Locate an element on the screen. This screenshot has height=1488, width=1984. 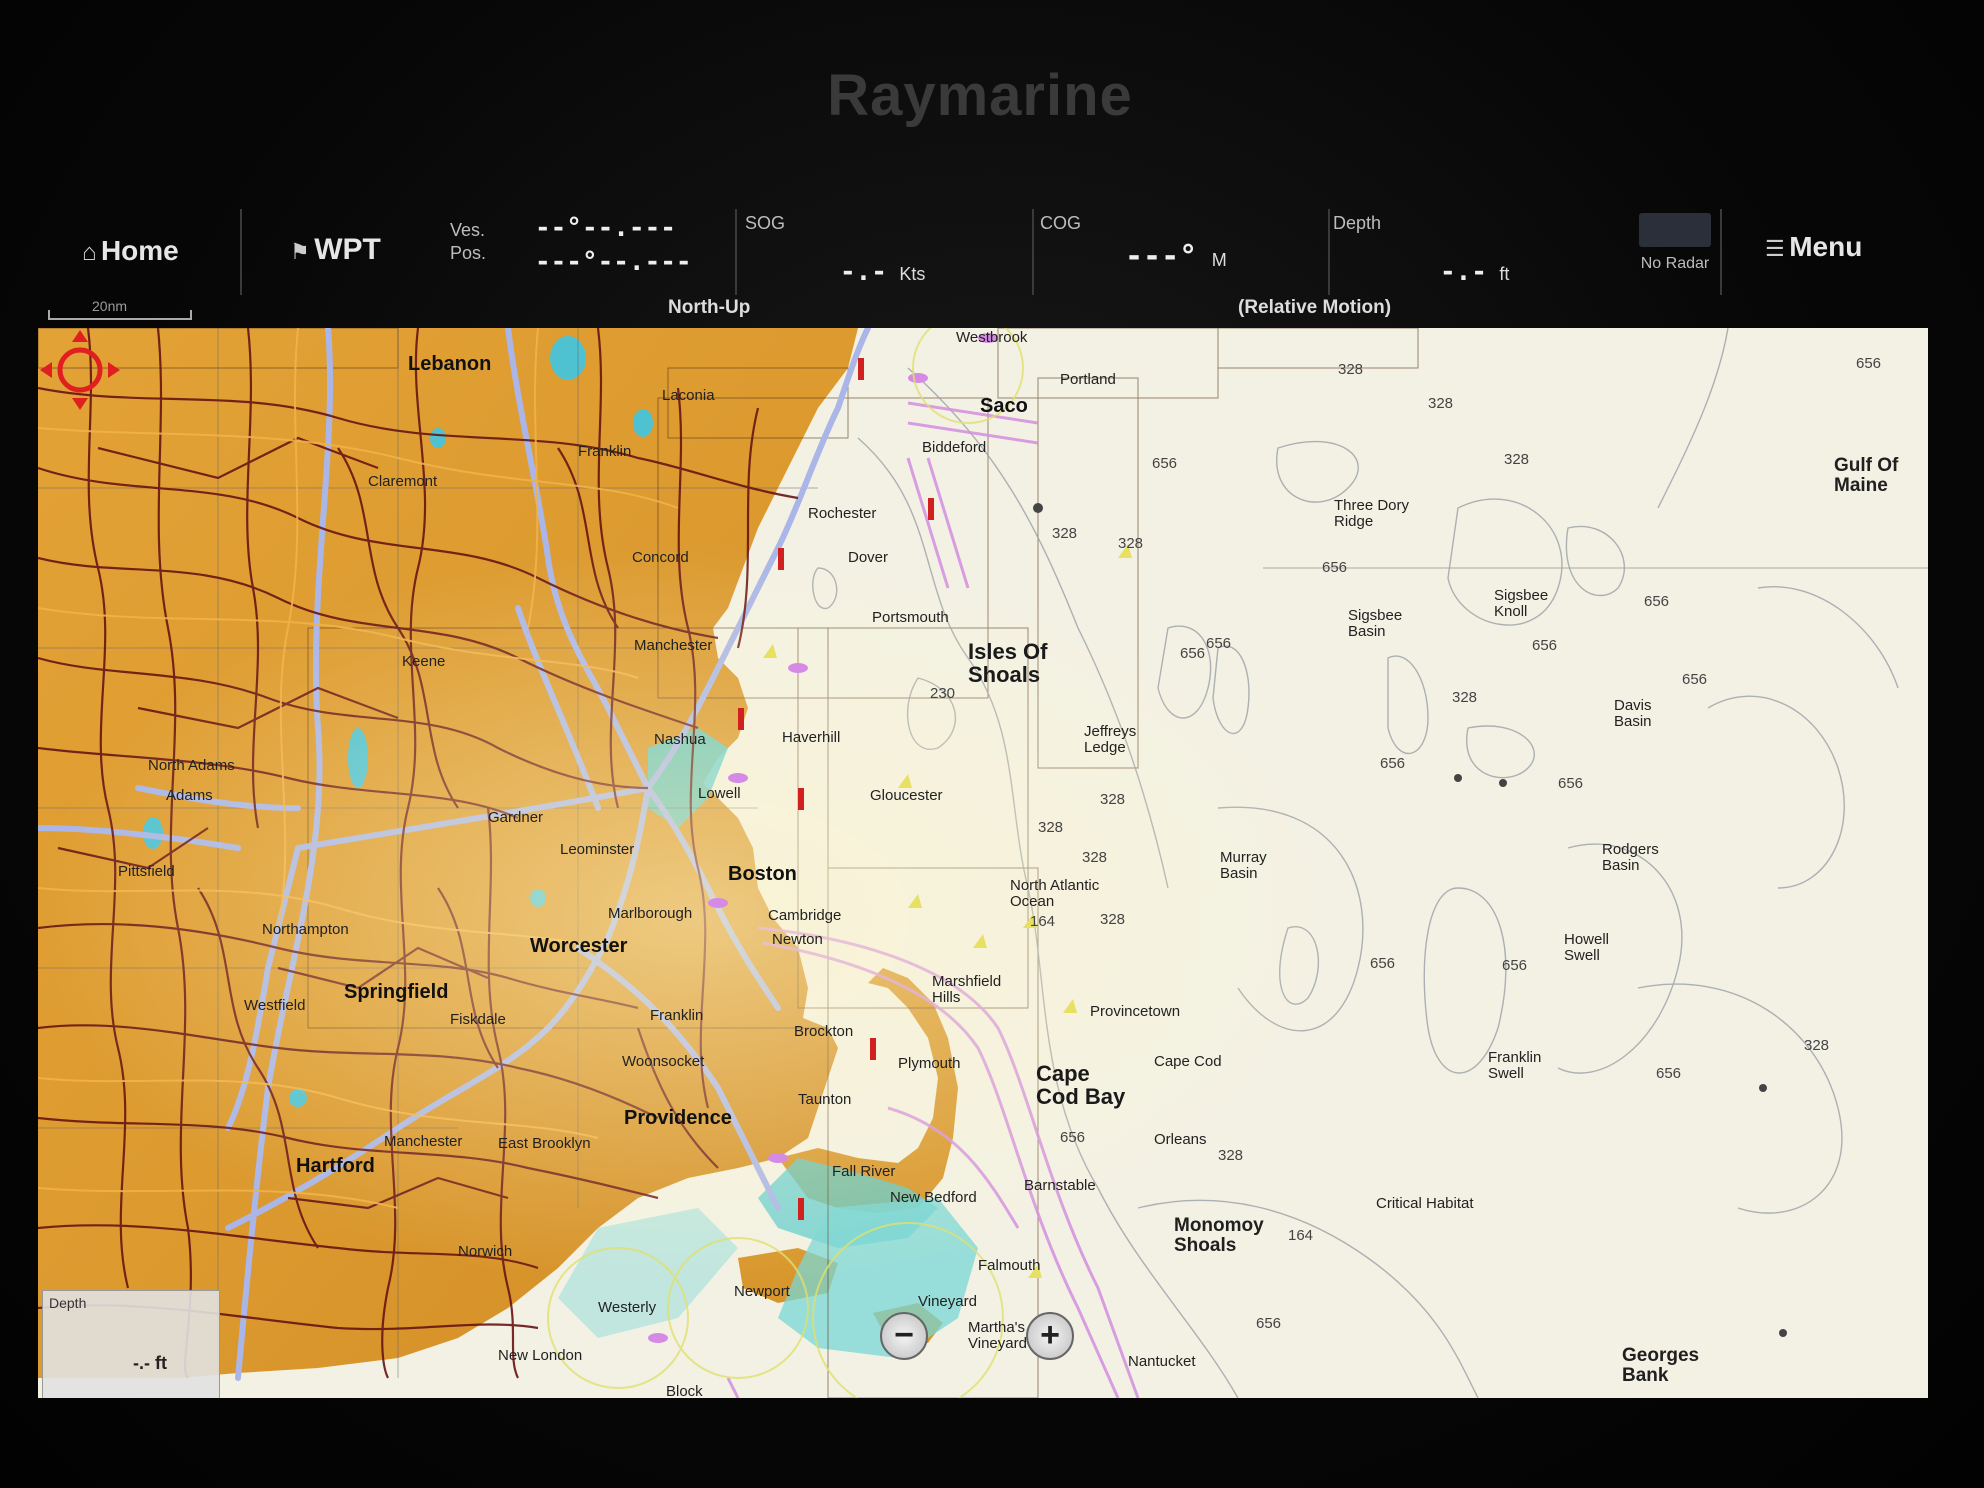
feature-label: Gulf Of Maine is located at coordinates (1866, 475).